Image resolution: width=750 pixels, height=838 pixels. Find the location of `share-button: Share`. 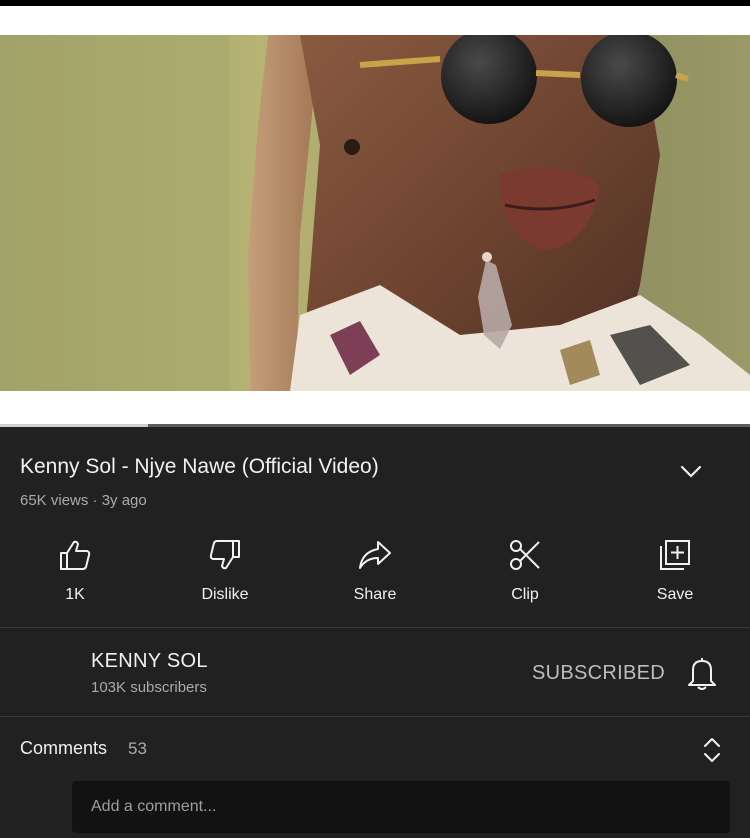

share-button: Share is located at coordinates (375, 576).